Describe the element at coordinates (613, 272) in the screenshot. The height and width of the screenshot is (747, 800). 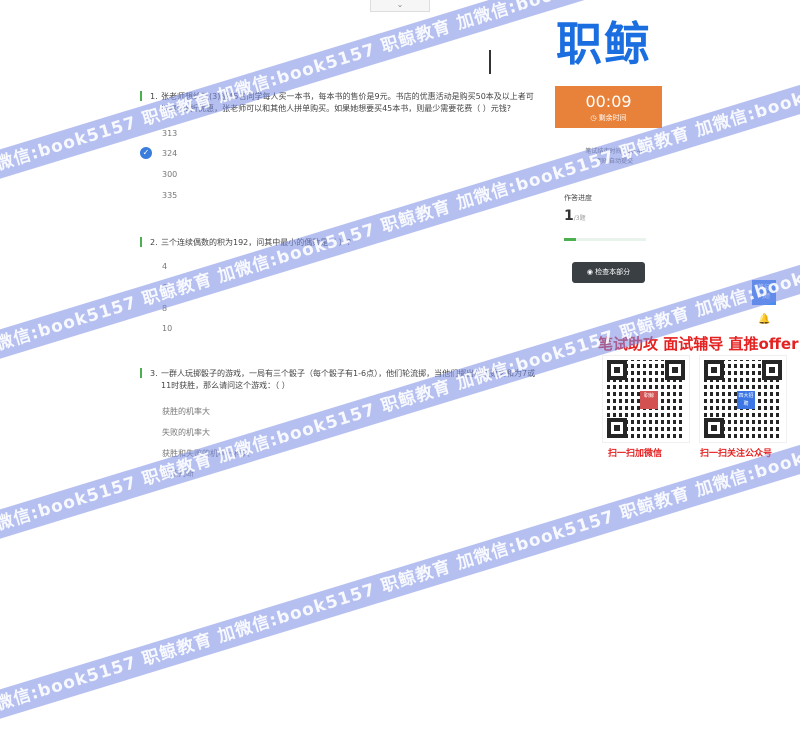
I see `check-section-label: 检查本部分` at that location.